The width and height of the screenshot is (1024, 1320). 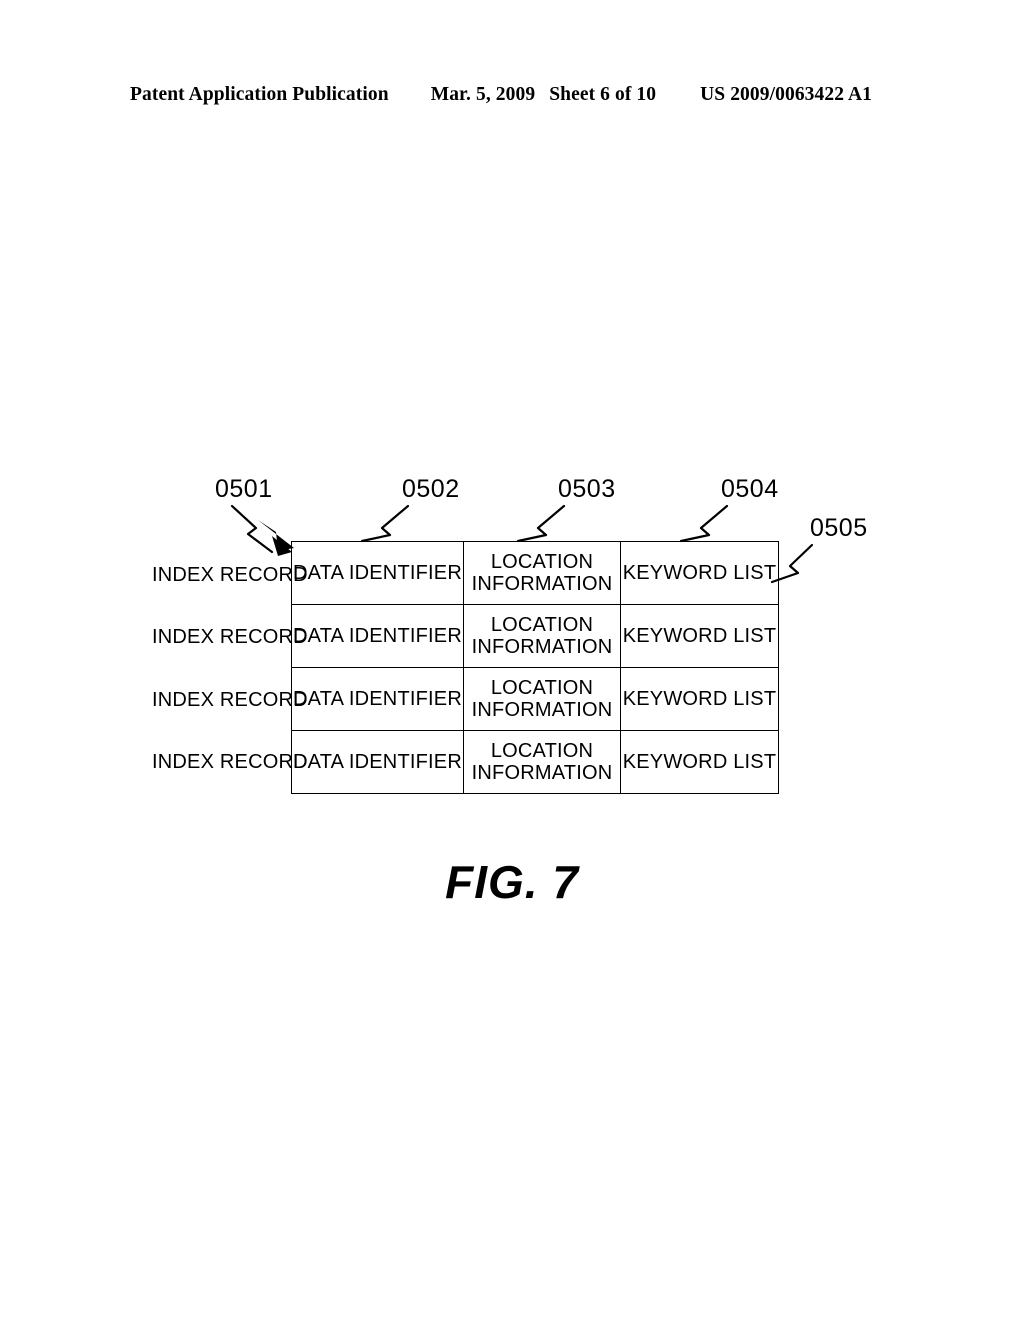 I want to click on figure-caption: FIG. 7, so click(x=512, y=882).